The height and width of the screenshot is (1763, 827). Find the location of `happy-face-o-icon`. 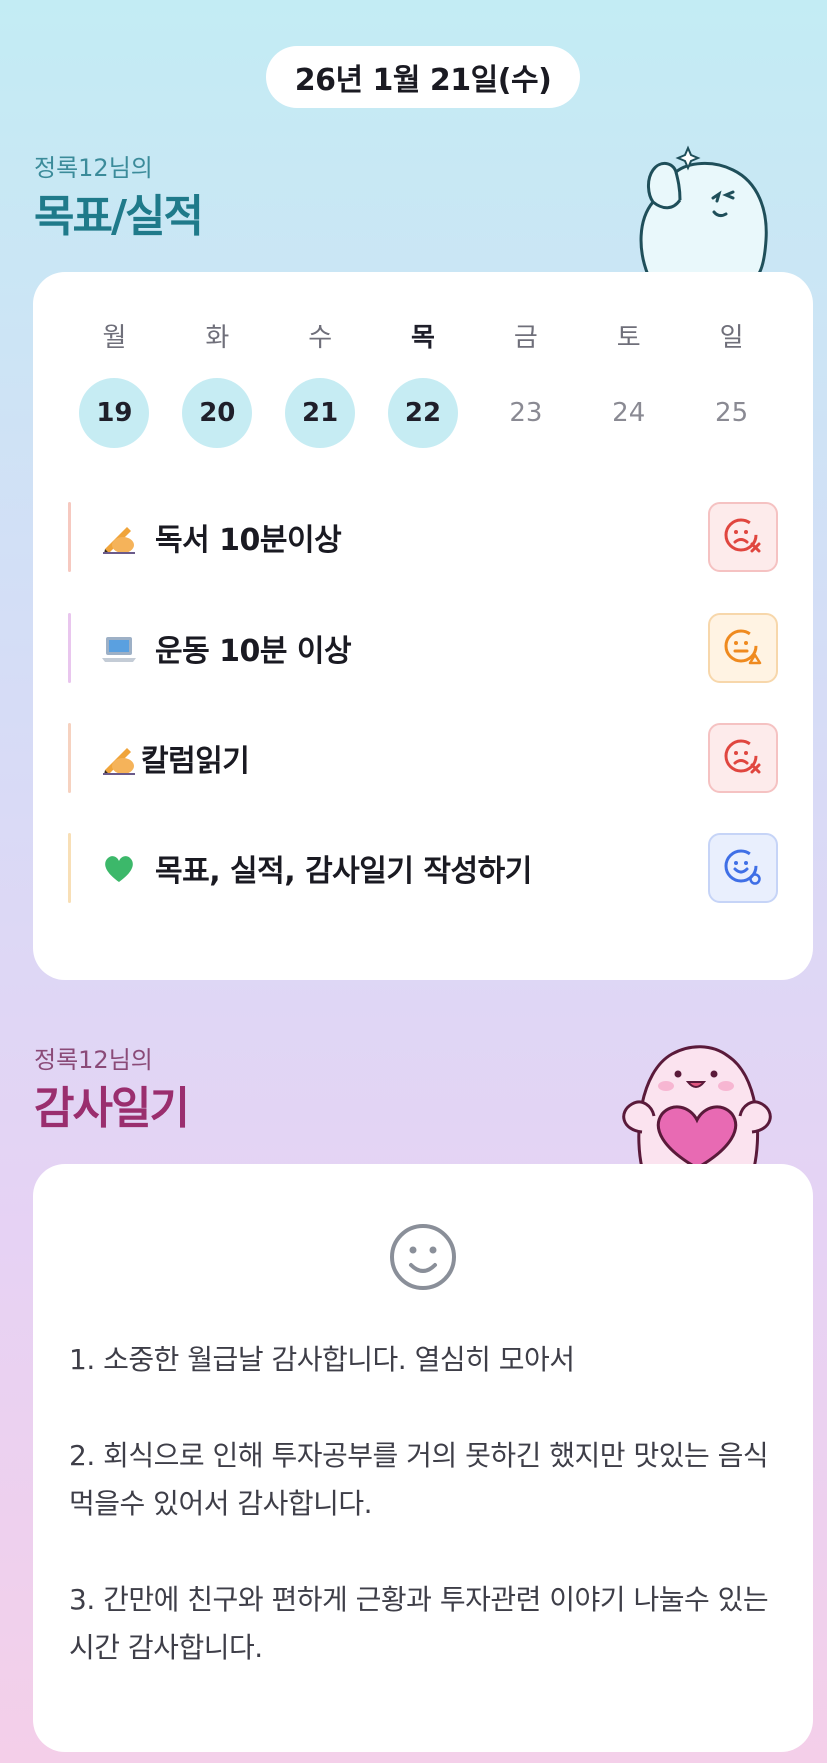

happy-face-o-icon is located at coordinates (742, 867).